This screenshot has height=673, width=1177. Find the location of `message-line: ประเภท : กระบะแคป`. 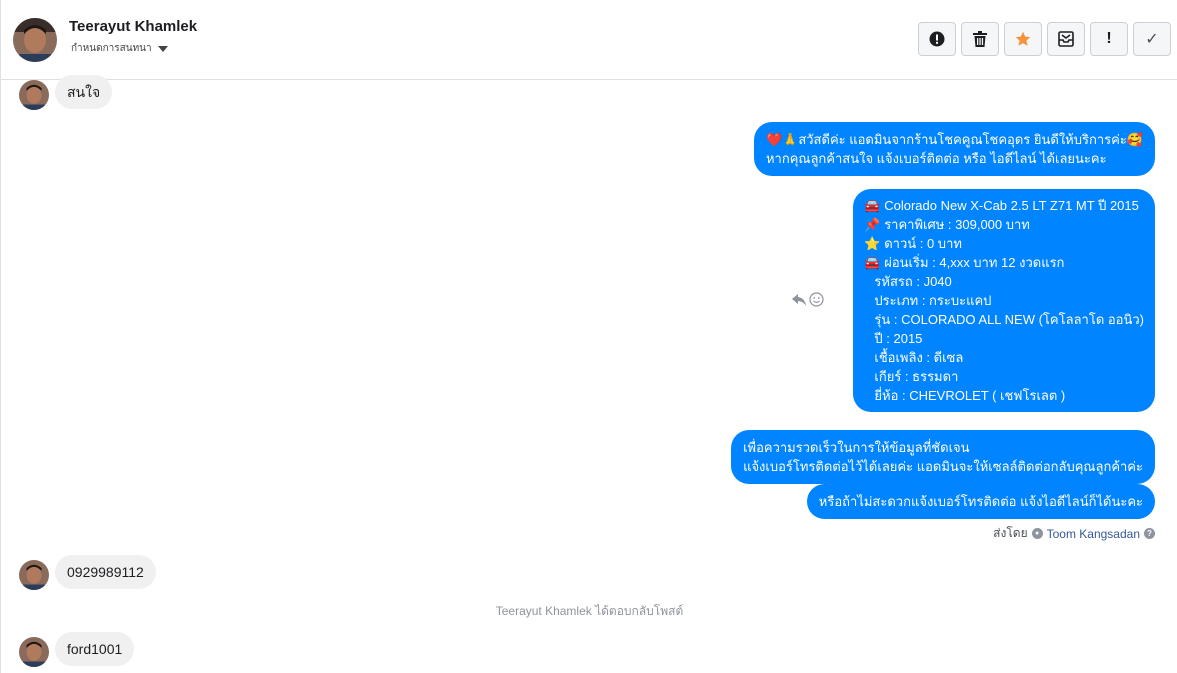

message-line: ประเภท : กระบะแคป is located at coordinates (933, 300).